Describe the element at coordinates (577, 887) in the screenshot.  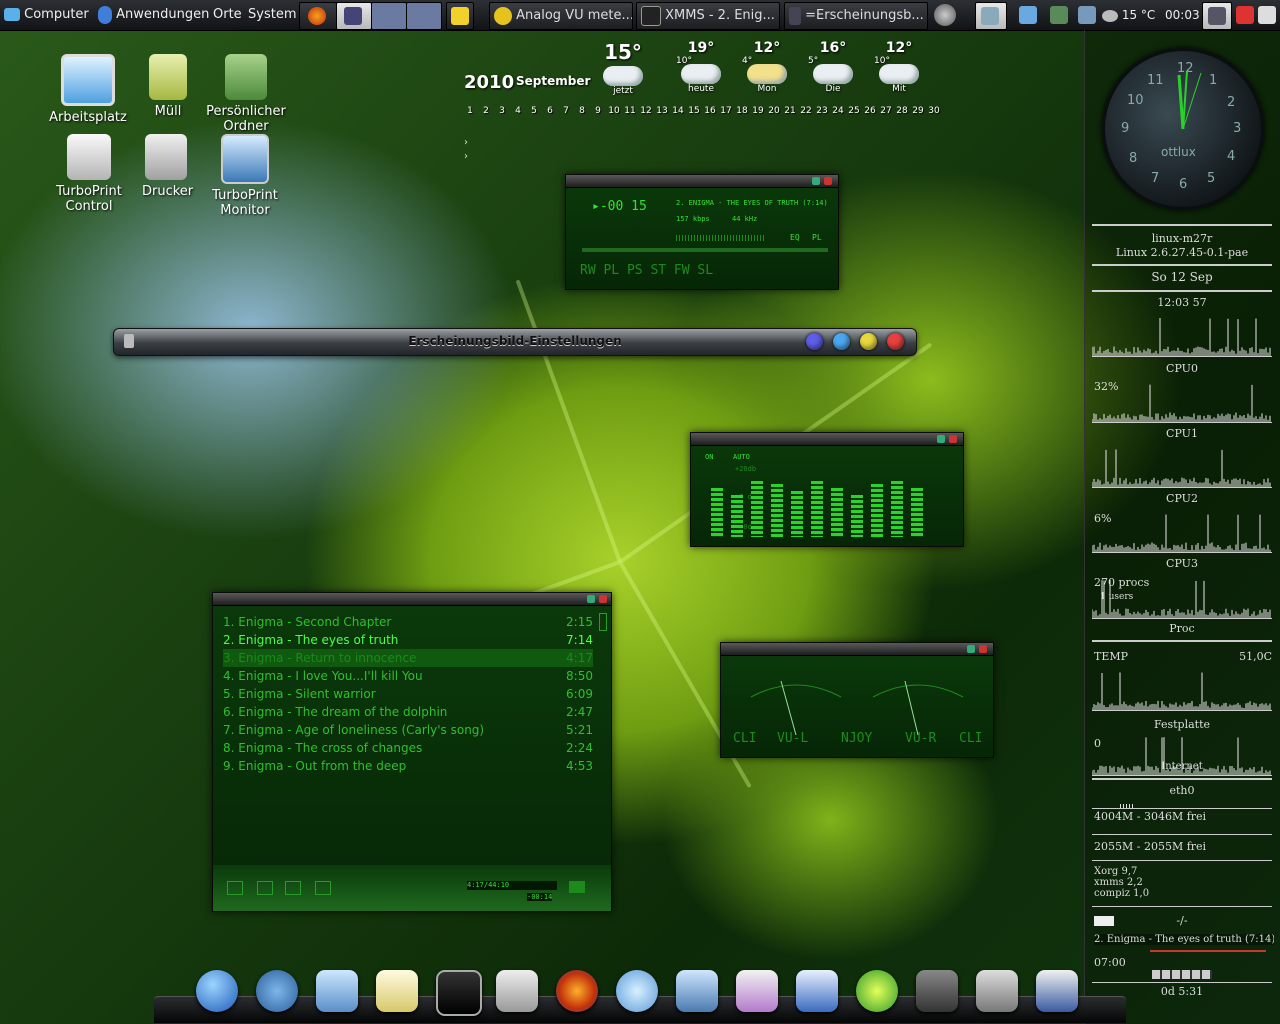
I see `list-menu-button` at that location.